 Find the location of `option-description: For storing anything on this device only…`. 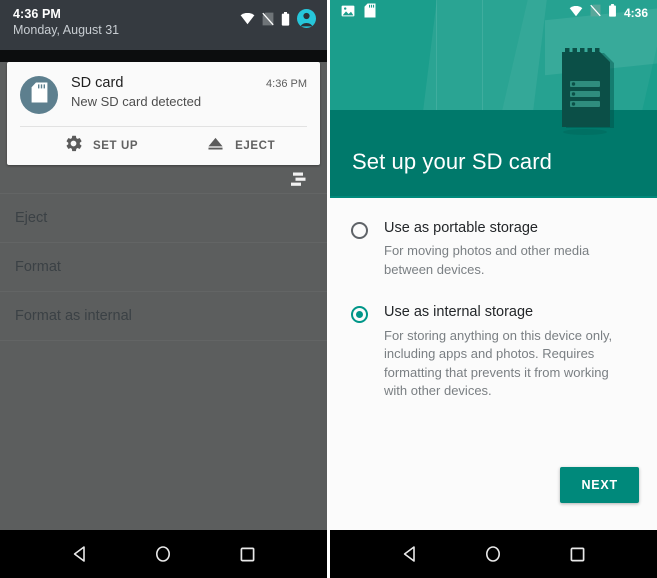

option-description: For storing anything on this device only… is located at coordinates (498, 363).